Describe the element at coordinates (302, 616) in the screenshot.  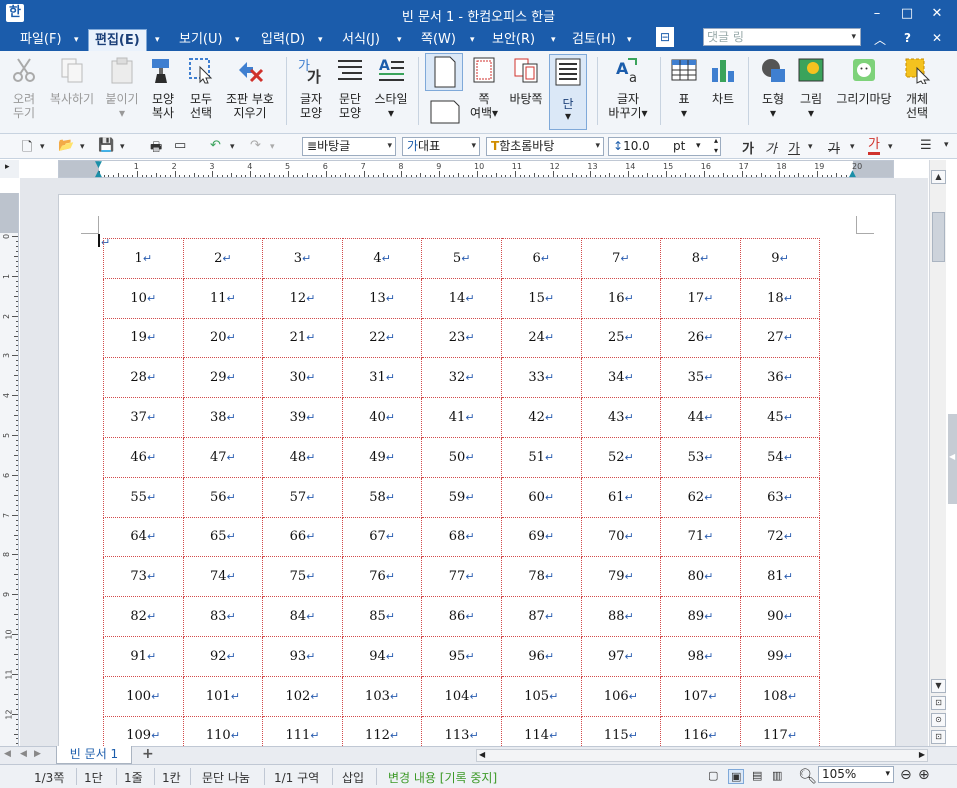
I see `table-cell: 84↵` at that location.